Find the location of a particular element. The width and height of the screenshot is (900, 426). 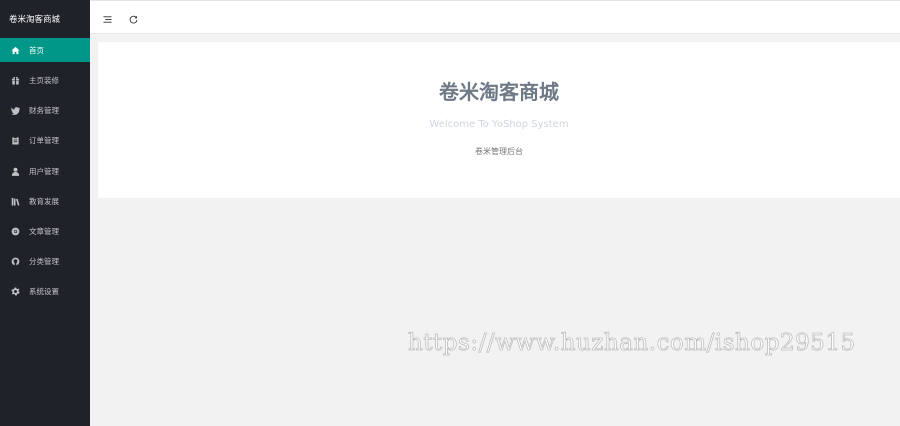

github-icon is located at coordinates (15, 261).